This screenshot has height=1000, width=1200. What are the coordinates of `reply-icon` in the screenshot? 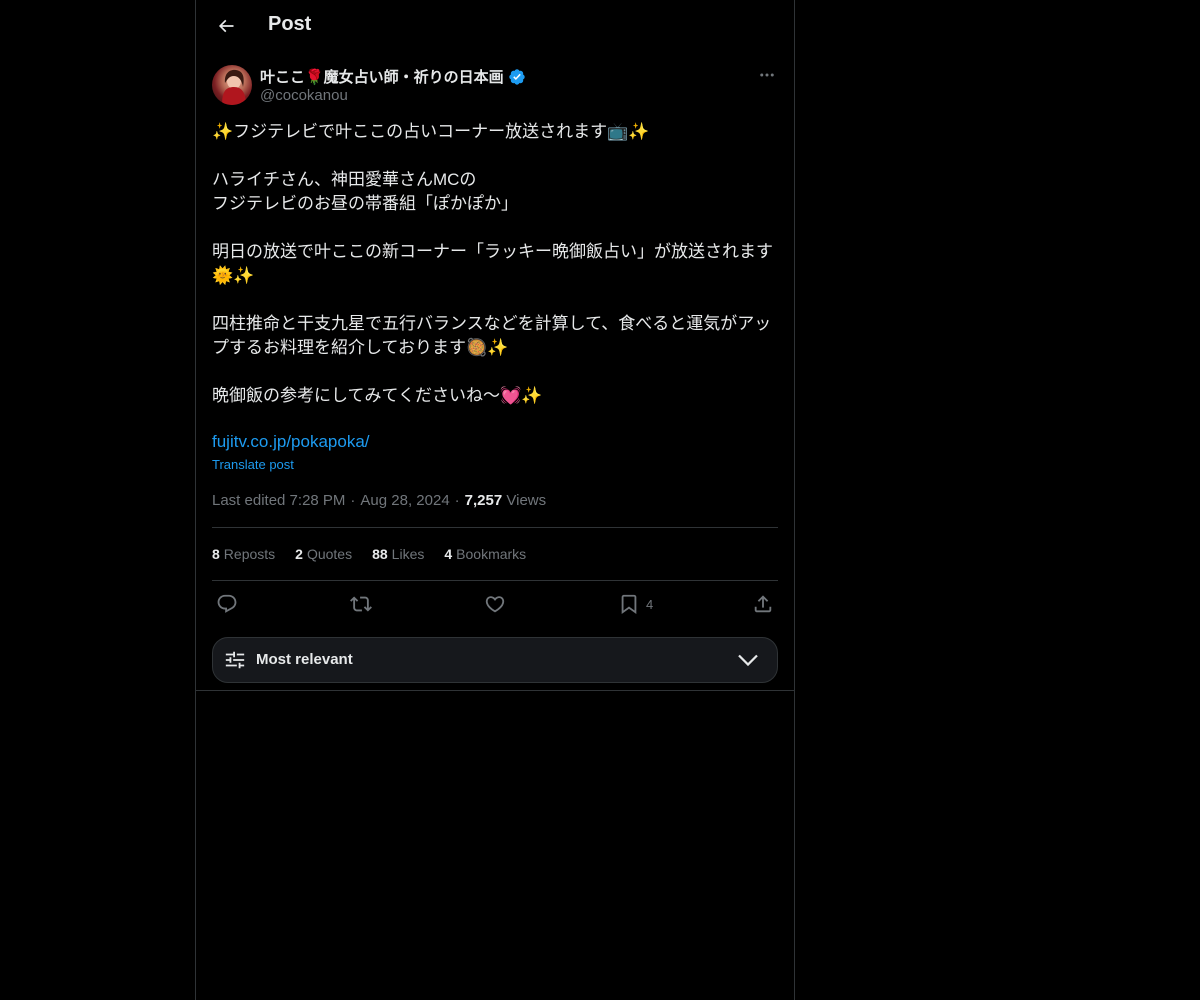 It's located at (227, 603).